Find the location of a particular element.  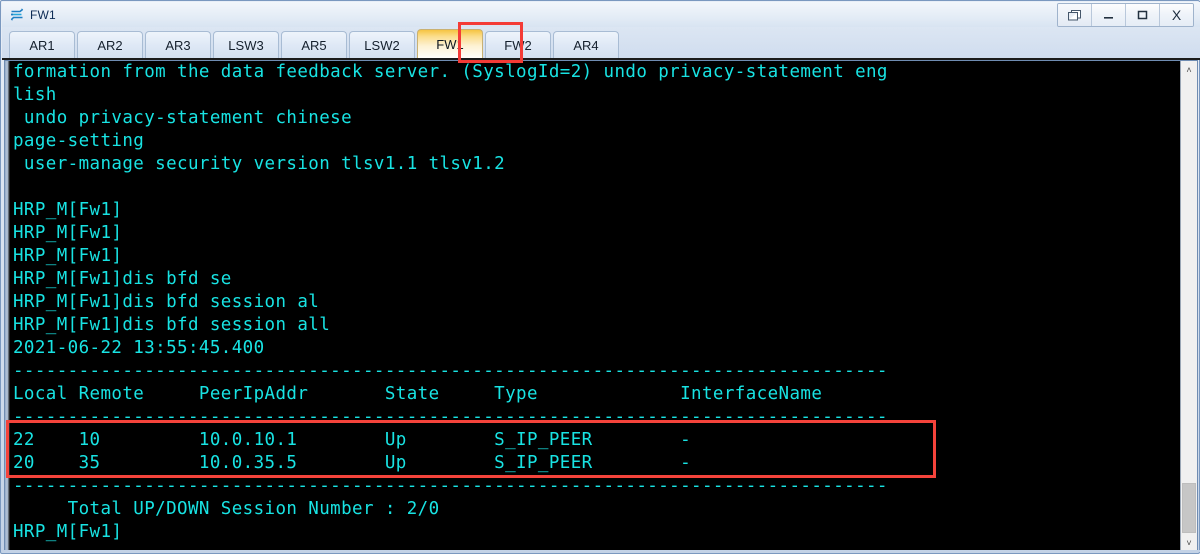

scroll-down-arrow-icon: ˅ is located at coordinates (1189, 542).